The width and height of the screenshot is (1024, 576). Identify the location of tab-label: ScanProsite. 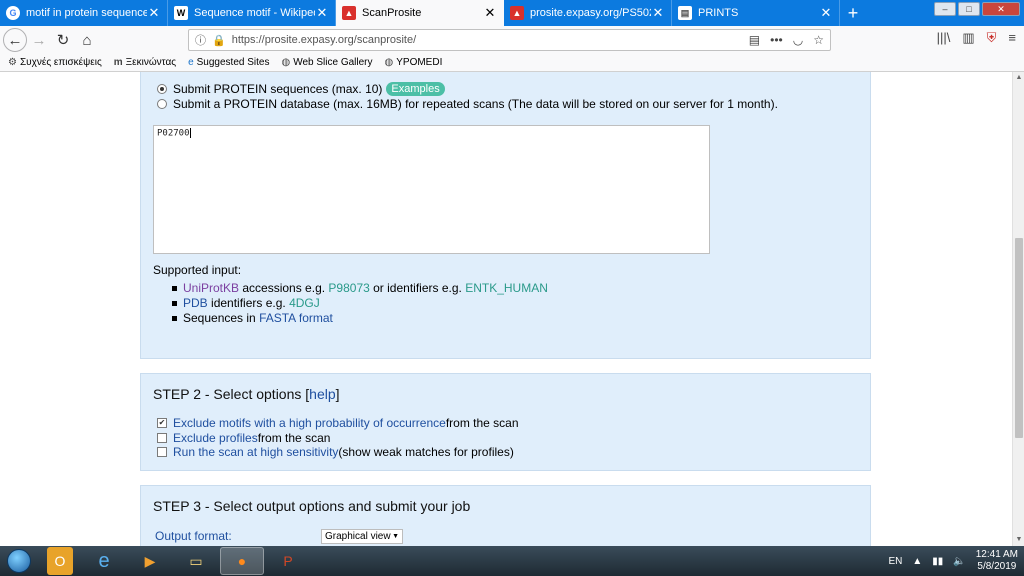
(392, 13).